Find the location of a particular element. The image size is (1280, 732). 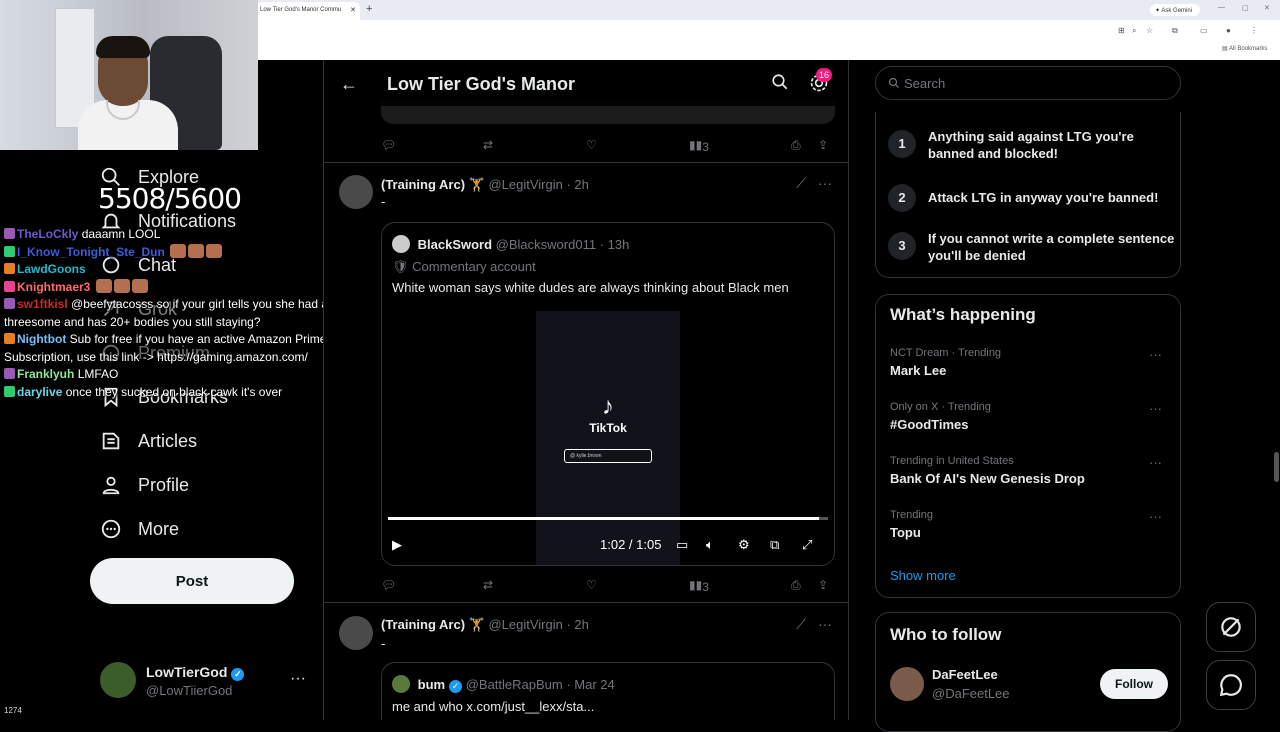

chat-username: TheLoCkly is located at coordinates (48, 234).